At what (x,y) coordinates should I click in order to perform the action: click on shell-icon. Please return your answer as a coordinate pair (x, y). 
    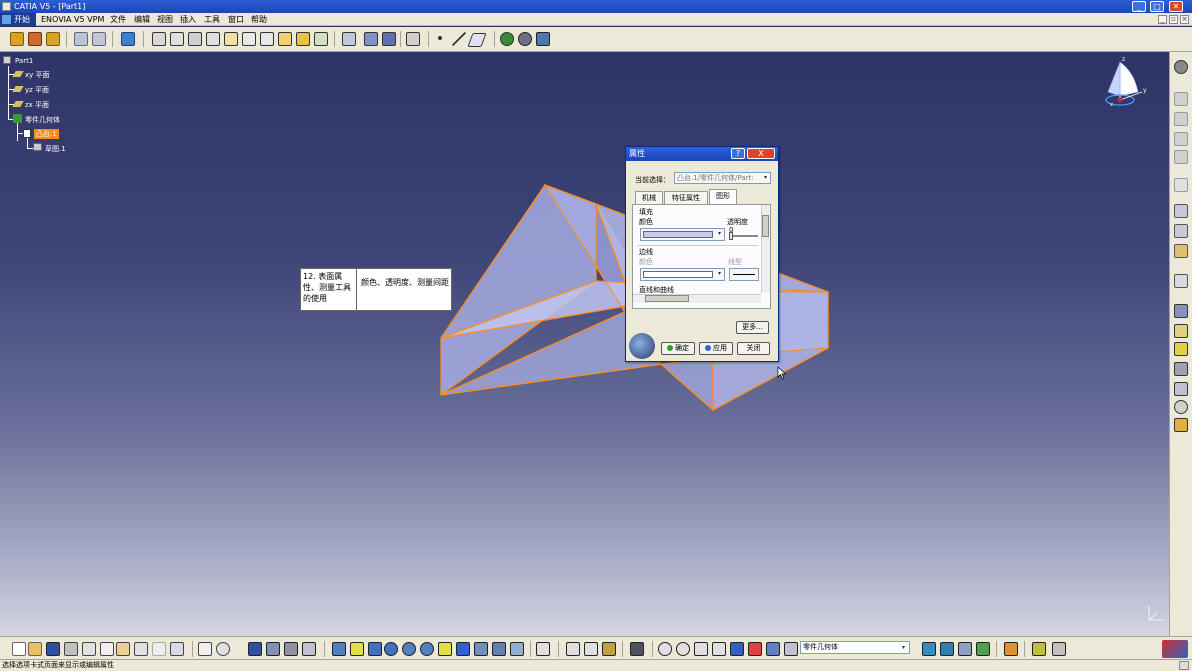
    Looking at the image, I should click on (1181, 281).